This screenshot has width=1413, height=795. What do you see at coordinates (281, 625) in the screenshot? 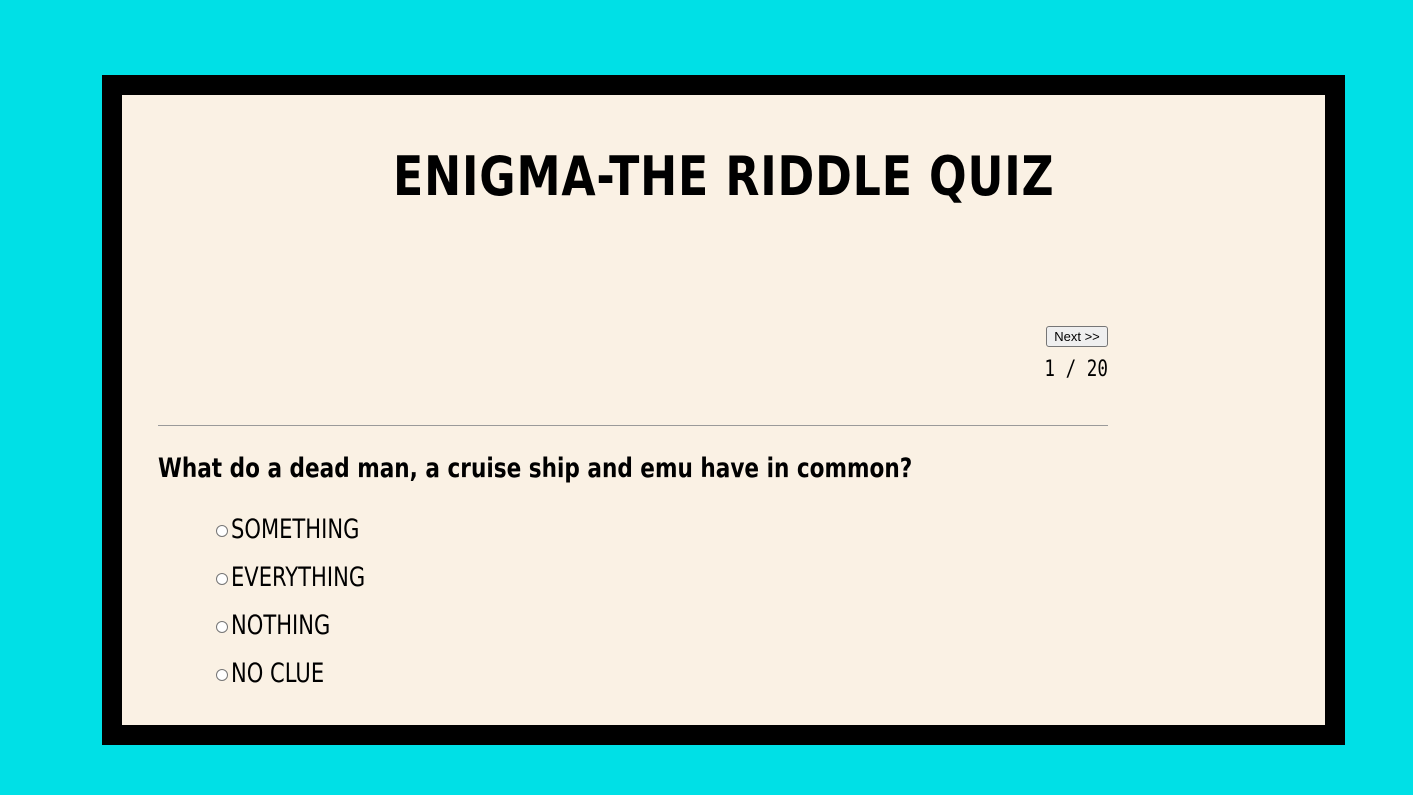
I see `answer-label: NOTHING` at bounding box center [281, 625].